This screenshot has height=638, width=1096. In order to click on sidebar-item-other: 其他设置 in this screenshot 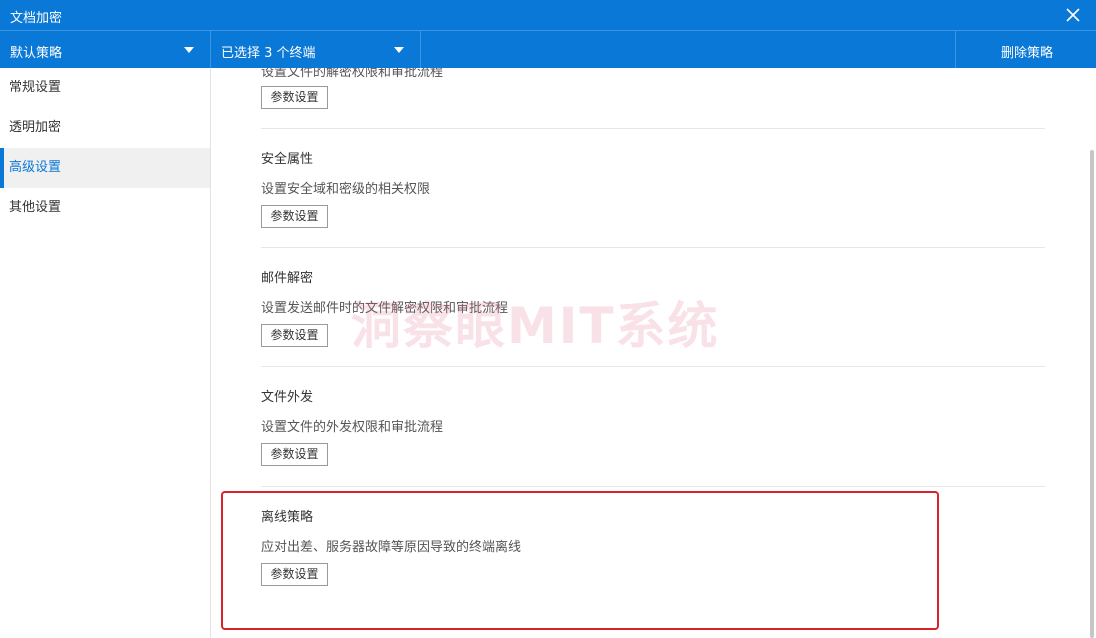, I will do `click(105, 208)`.